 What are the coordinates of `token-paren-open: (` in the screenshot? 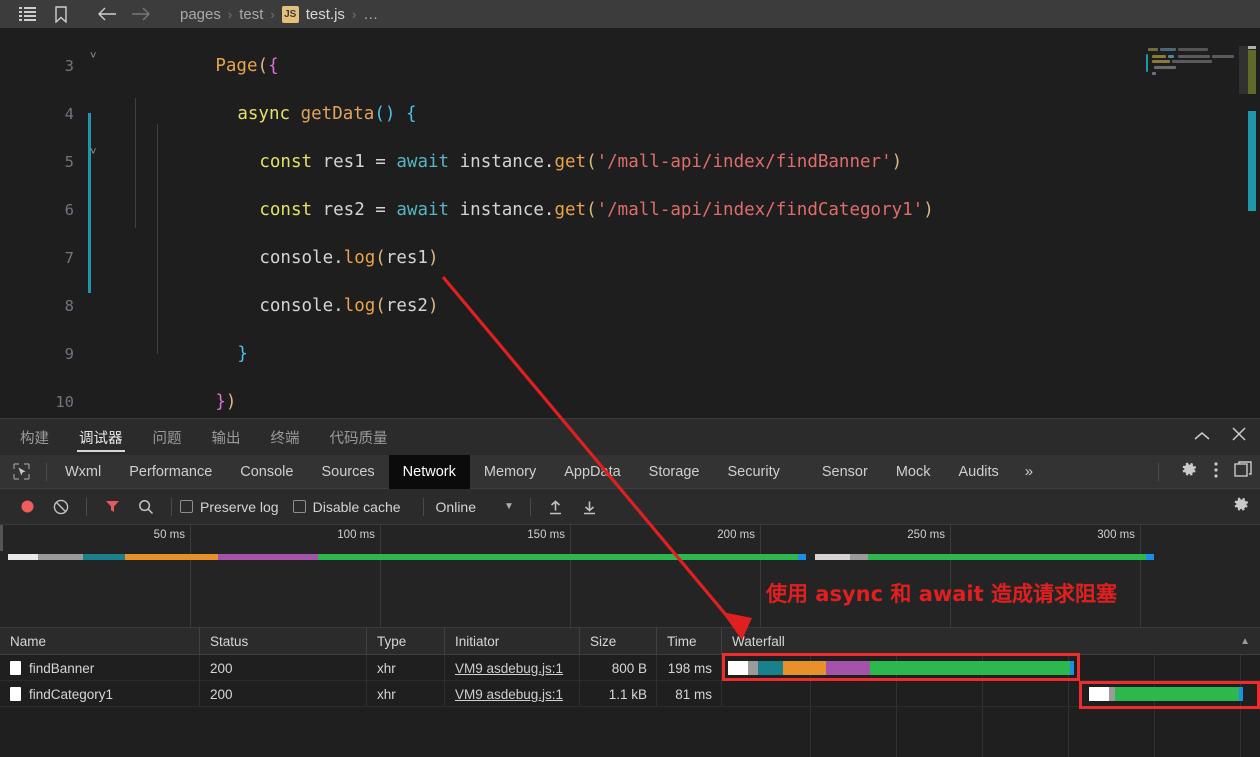 It's located at (591, 162).